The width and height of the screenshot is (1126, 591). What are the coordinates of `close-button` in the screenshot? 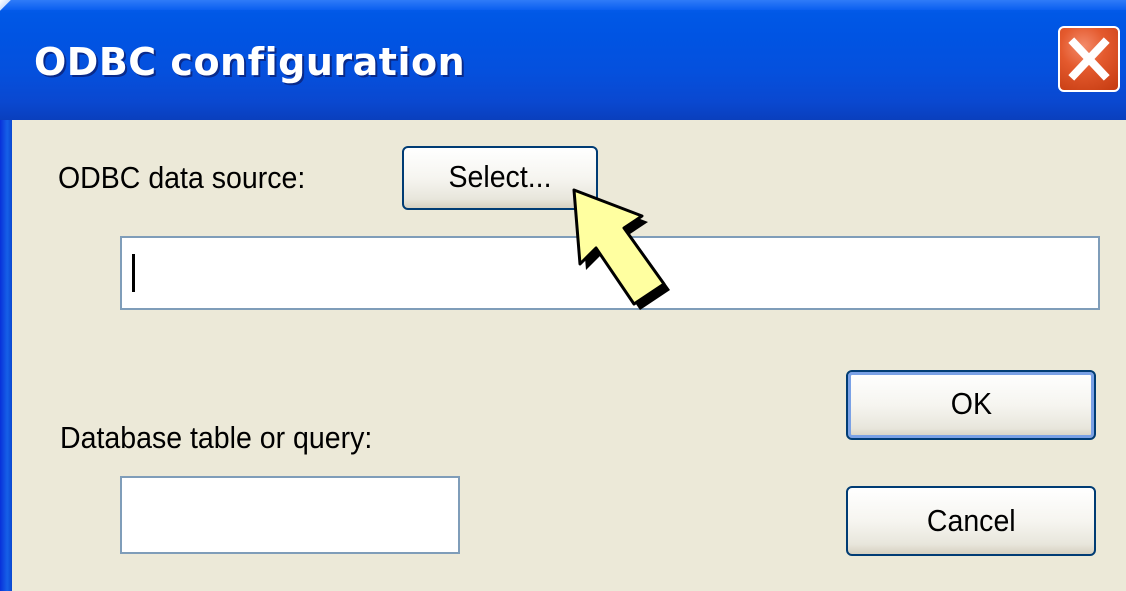 It's located at (1089, 59).